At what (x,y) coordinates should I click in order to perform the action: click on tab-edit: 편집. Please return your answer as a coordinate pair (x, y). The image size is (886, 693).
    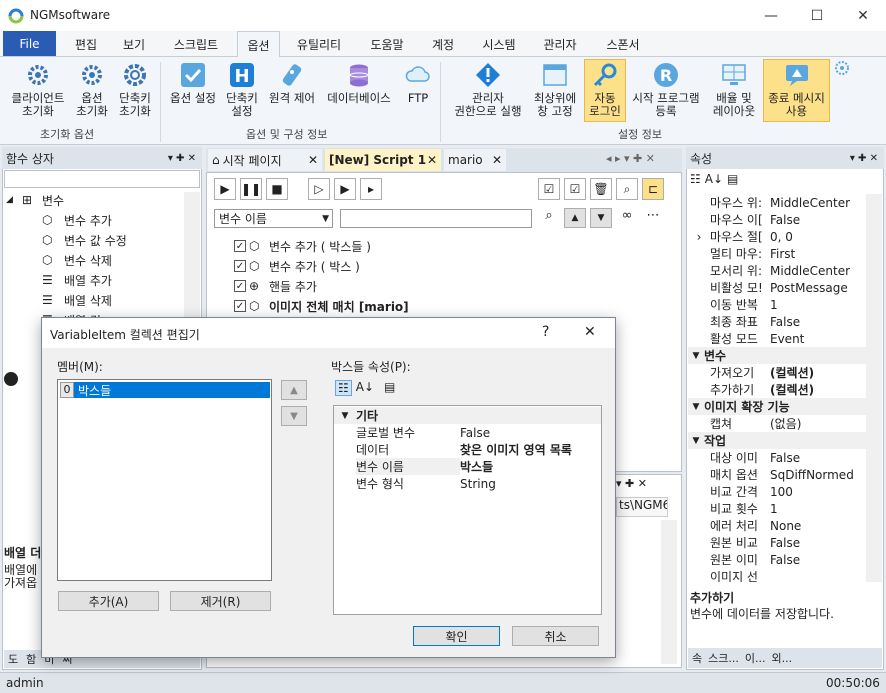
    Looking at the image, I should click on (86, 44).